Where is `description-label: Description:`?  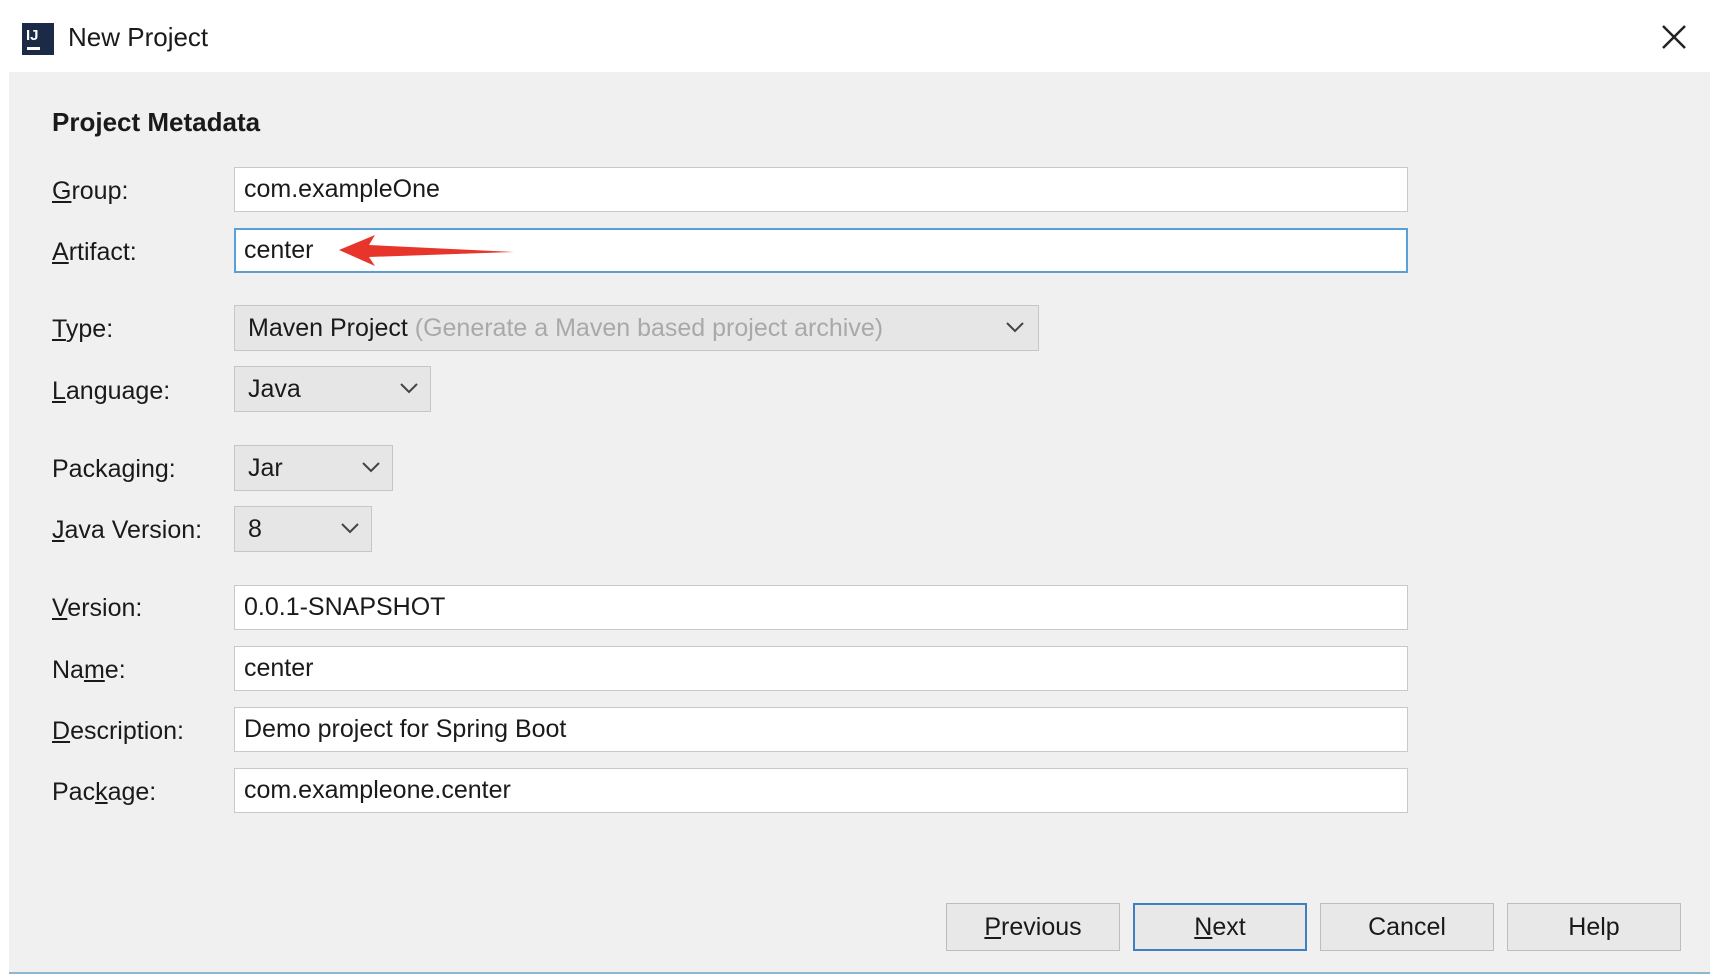 description-label: Description: is located at coordinates (118, 731).